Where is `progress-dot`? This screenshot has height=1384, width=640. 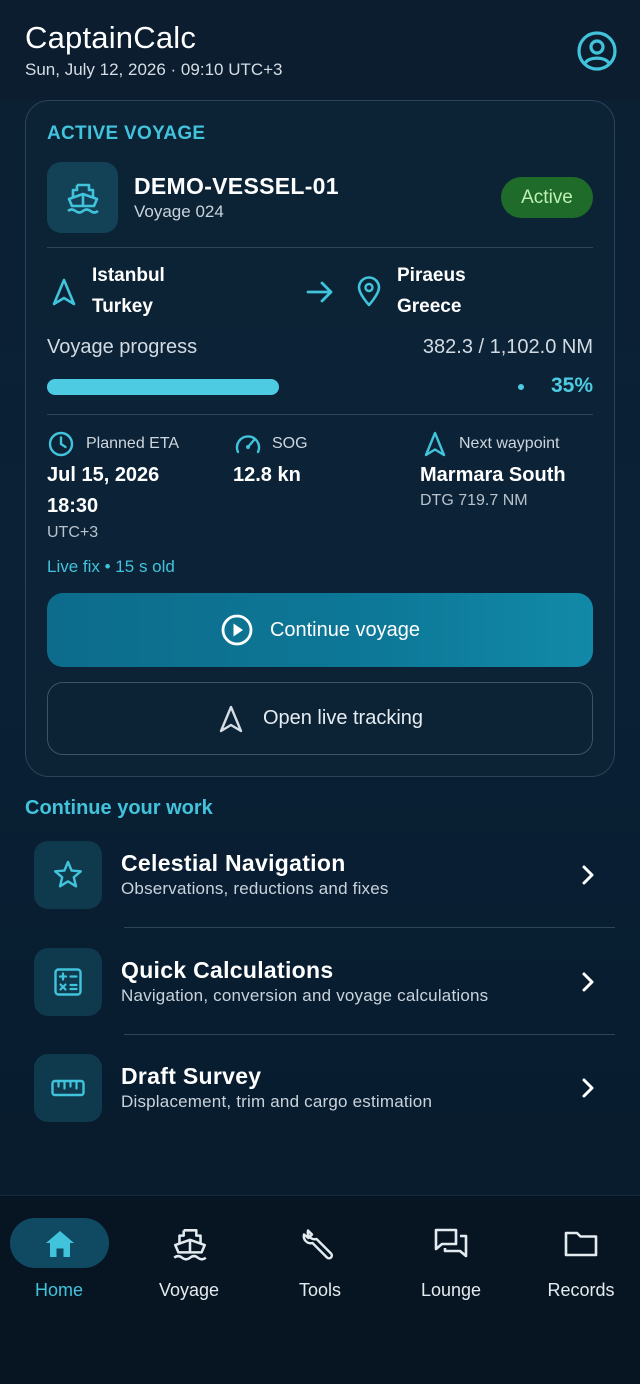
progress-dot is located at coordinates (521, 387).